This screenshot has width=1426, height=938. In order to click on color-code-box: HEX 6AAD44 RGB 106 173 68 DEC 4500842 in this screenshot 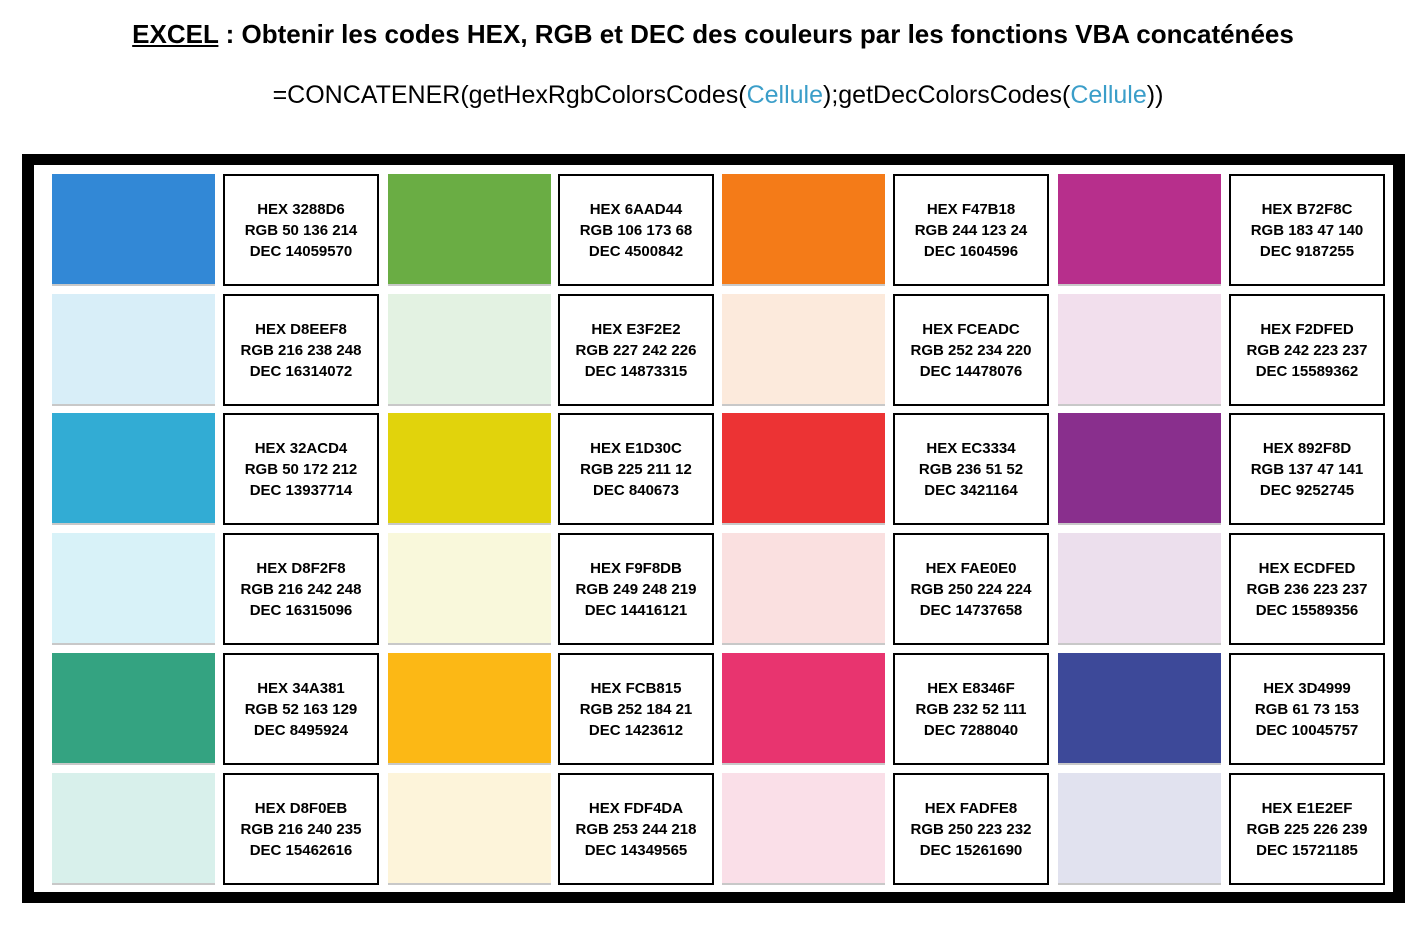, I will do `click(636, 230)`.